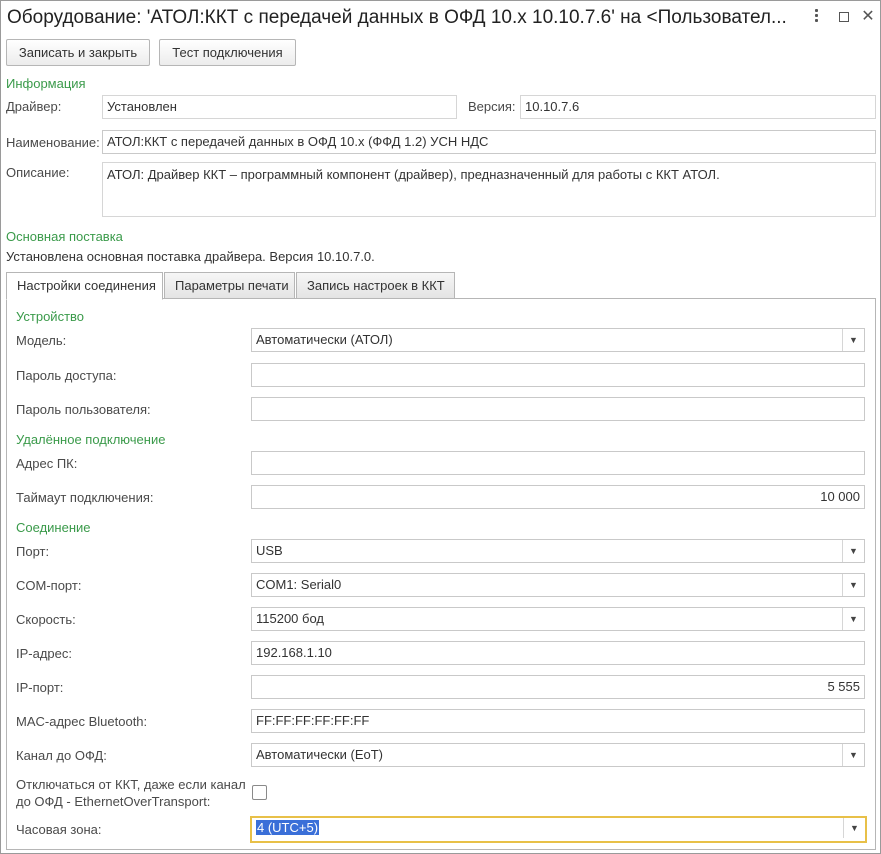 The image size is (881, 854). What do you see at coordinates (558, 551) in the screenshot?
I see `port-select: USB ▼` at bounding box center [558, 551].